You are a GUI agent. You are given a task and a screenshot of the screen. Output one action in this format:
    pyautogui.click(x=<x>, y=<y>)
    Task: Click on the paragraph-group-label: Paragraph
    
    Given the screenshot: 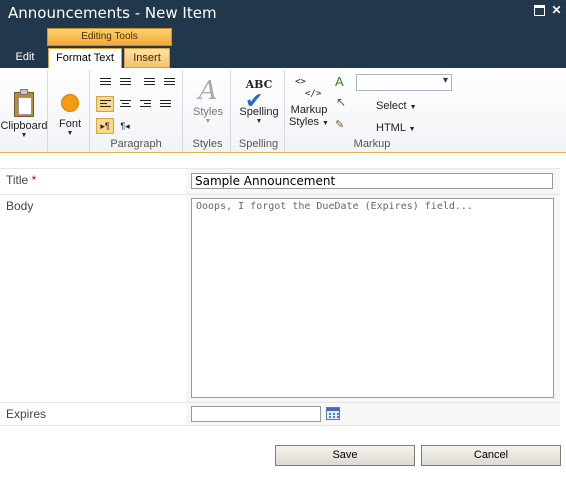 What is the action you would take?
    pyautogui.click(x=136, y=144)
    